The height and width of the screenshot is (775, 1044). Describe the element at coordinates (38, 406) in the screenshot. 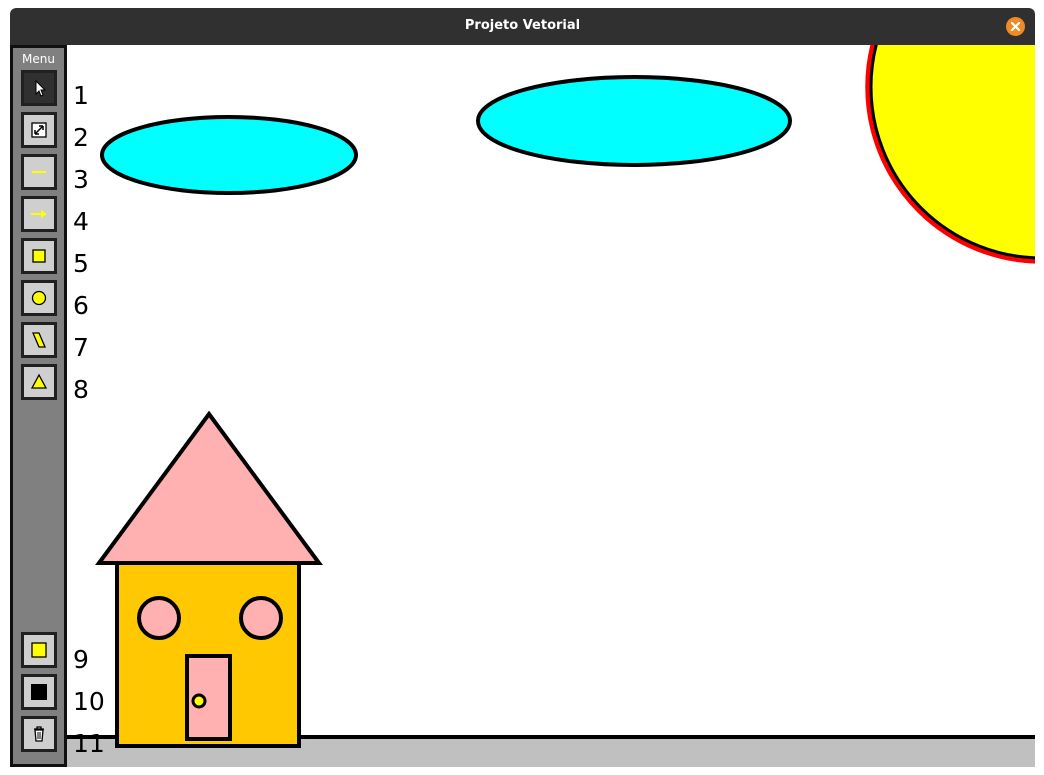

I see `tool-palette: Menu` at that location.